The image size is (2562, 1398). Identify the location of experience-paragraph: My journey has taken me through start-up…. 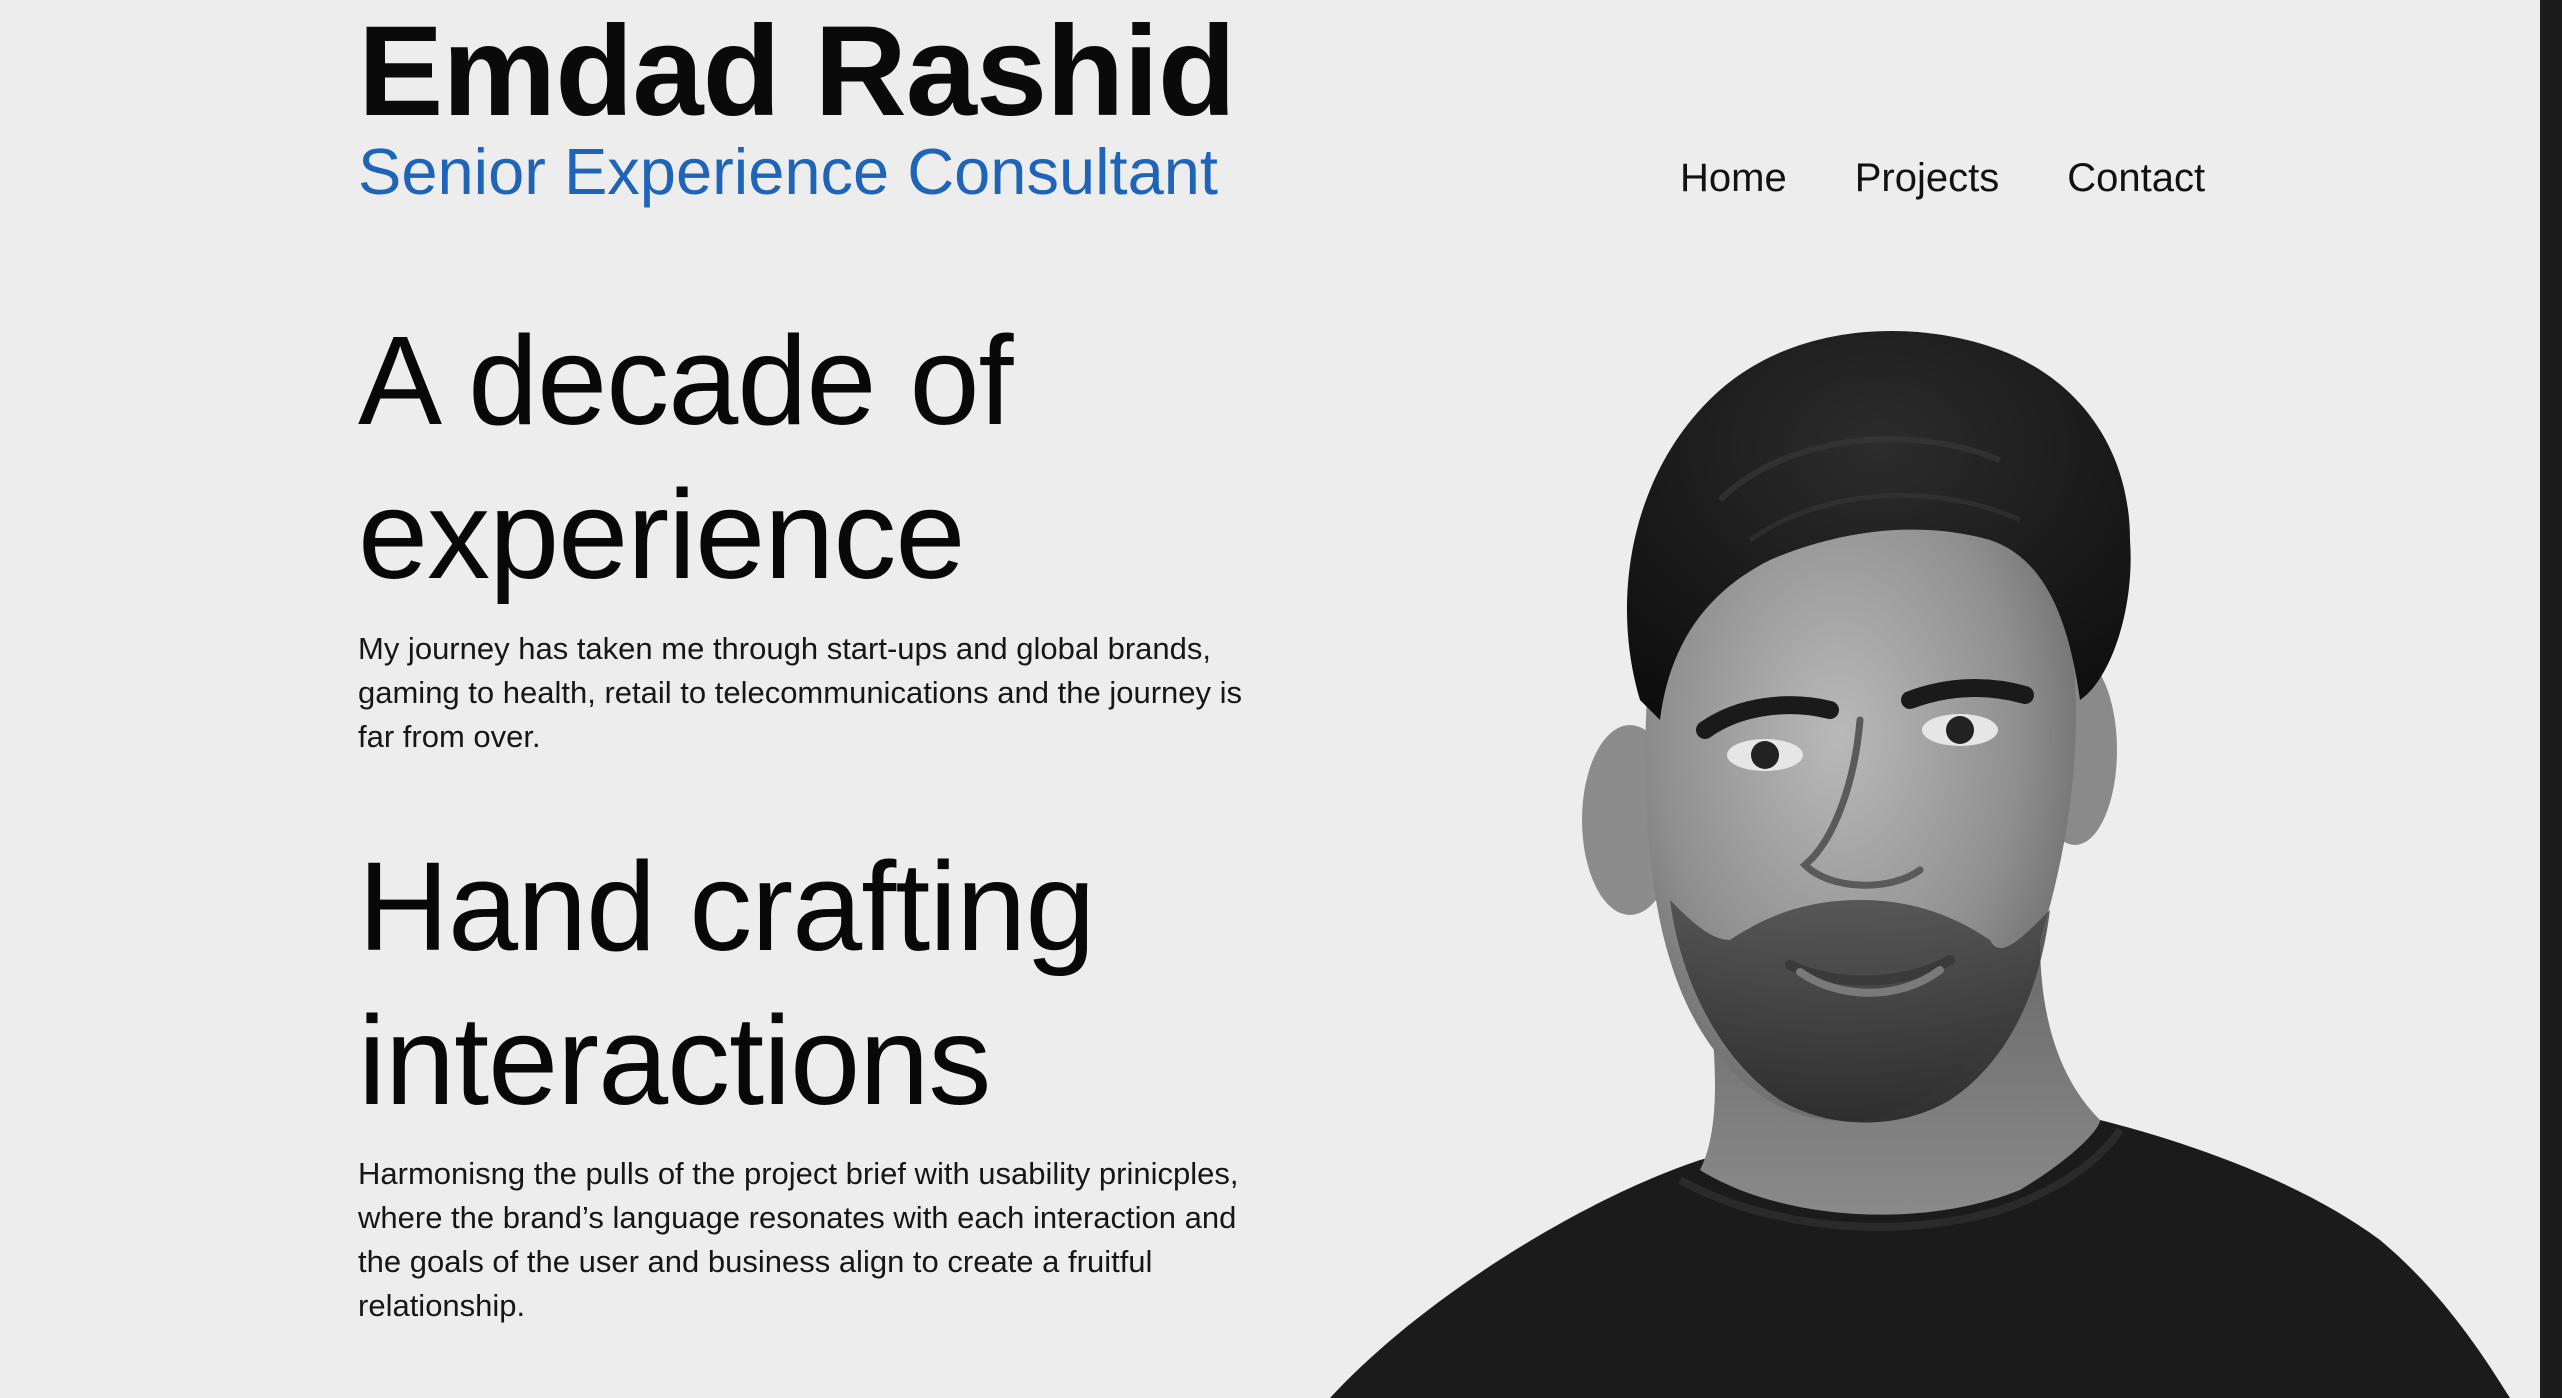
(808, 693).